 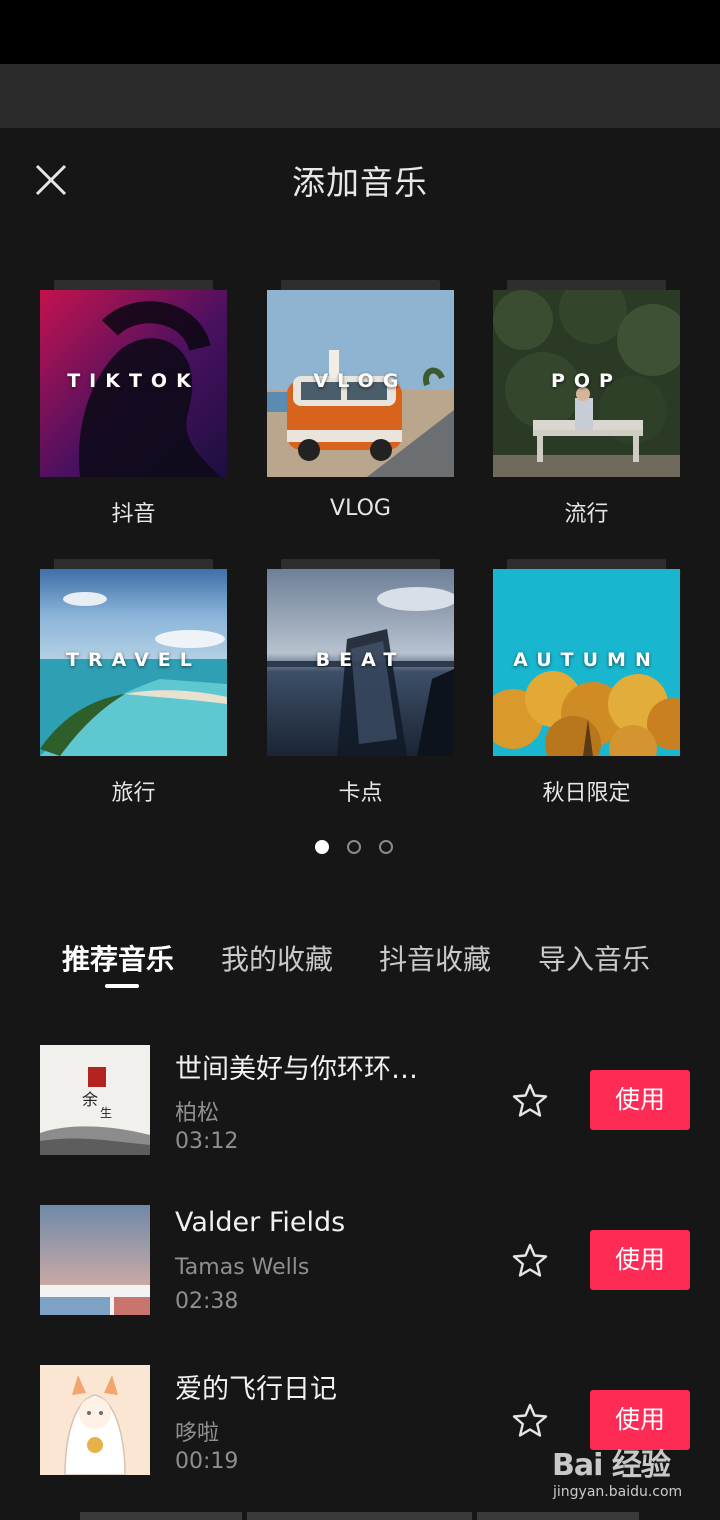 I want to click on page-dot-active, so click(x=322, y=847).